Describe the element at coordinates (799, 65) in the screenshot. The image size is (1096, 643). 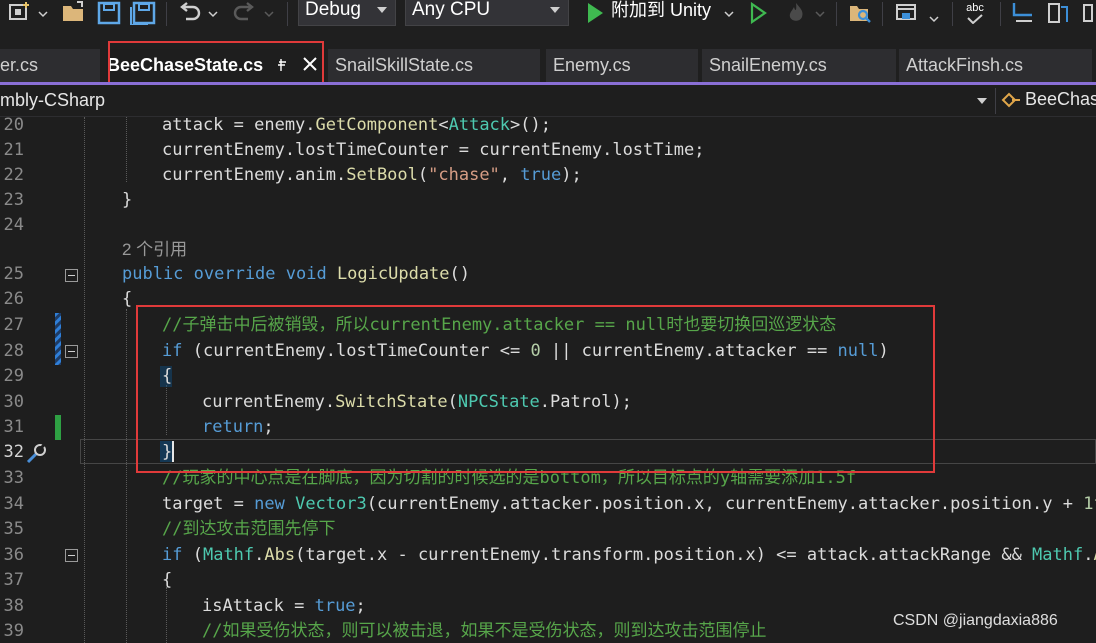
I see `tab-4: SnailEnemy.cs` at that location.